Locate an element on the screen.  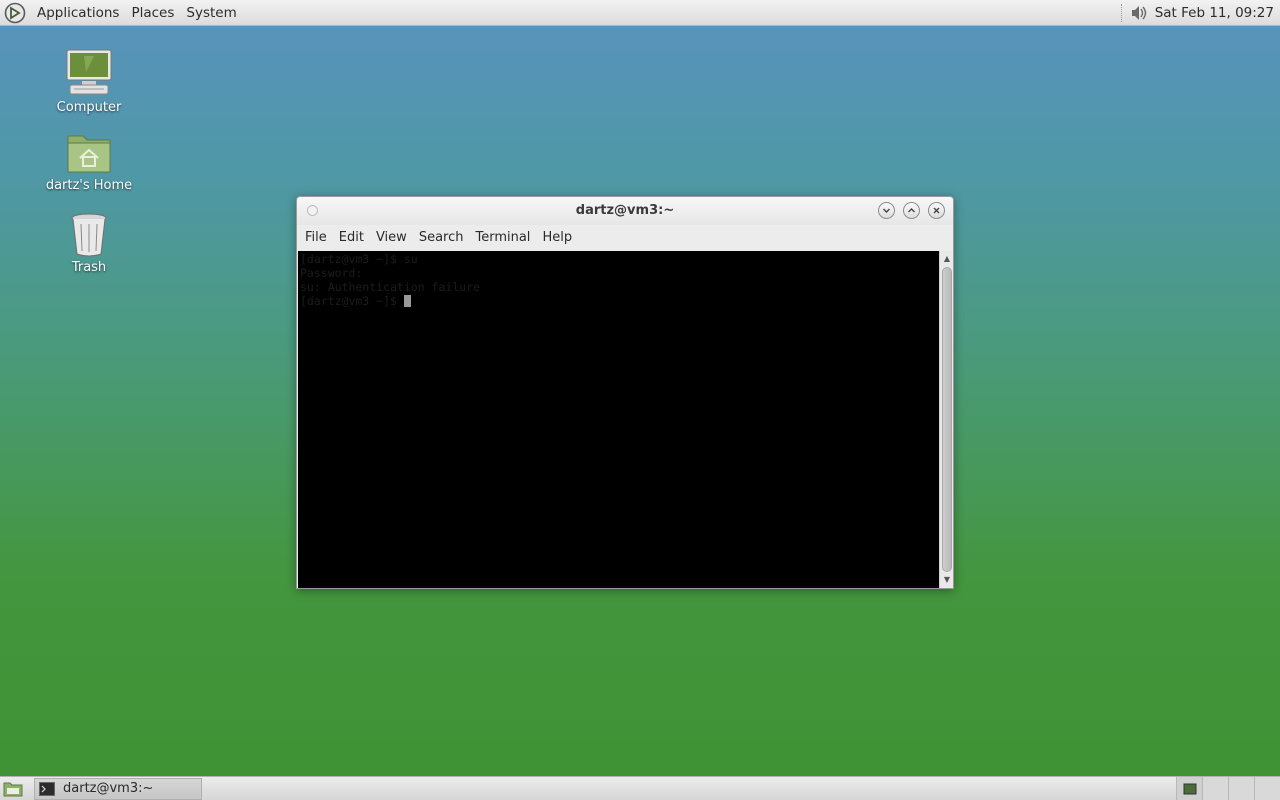
menu-edit: Edit is located at coordinates (351, 237).